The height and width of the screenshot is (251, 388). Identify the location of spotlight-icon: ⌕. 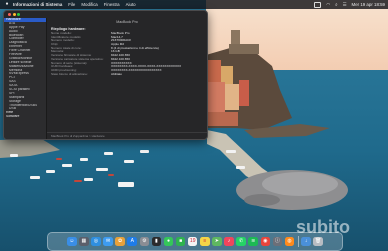
(336, 4).